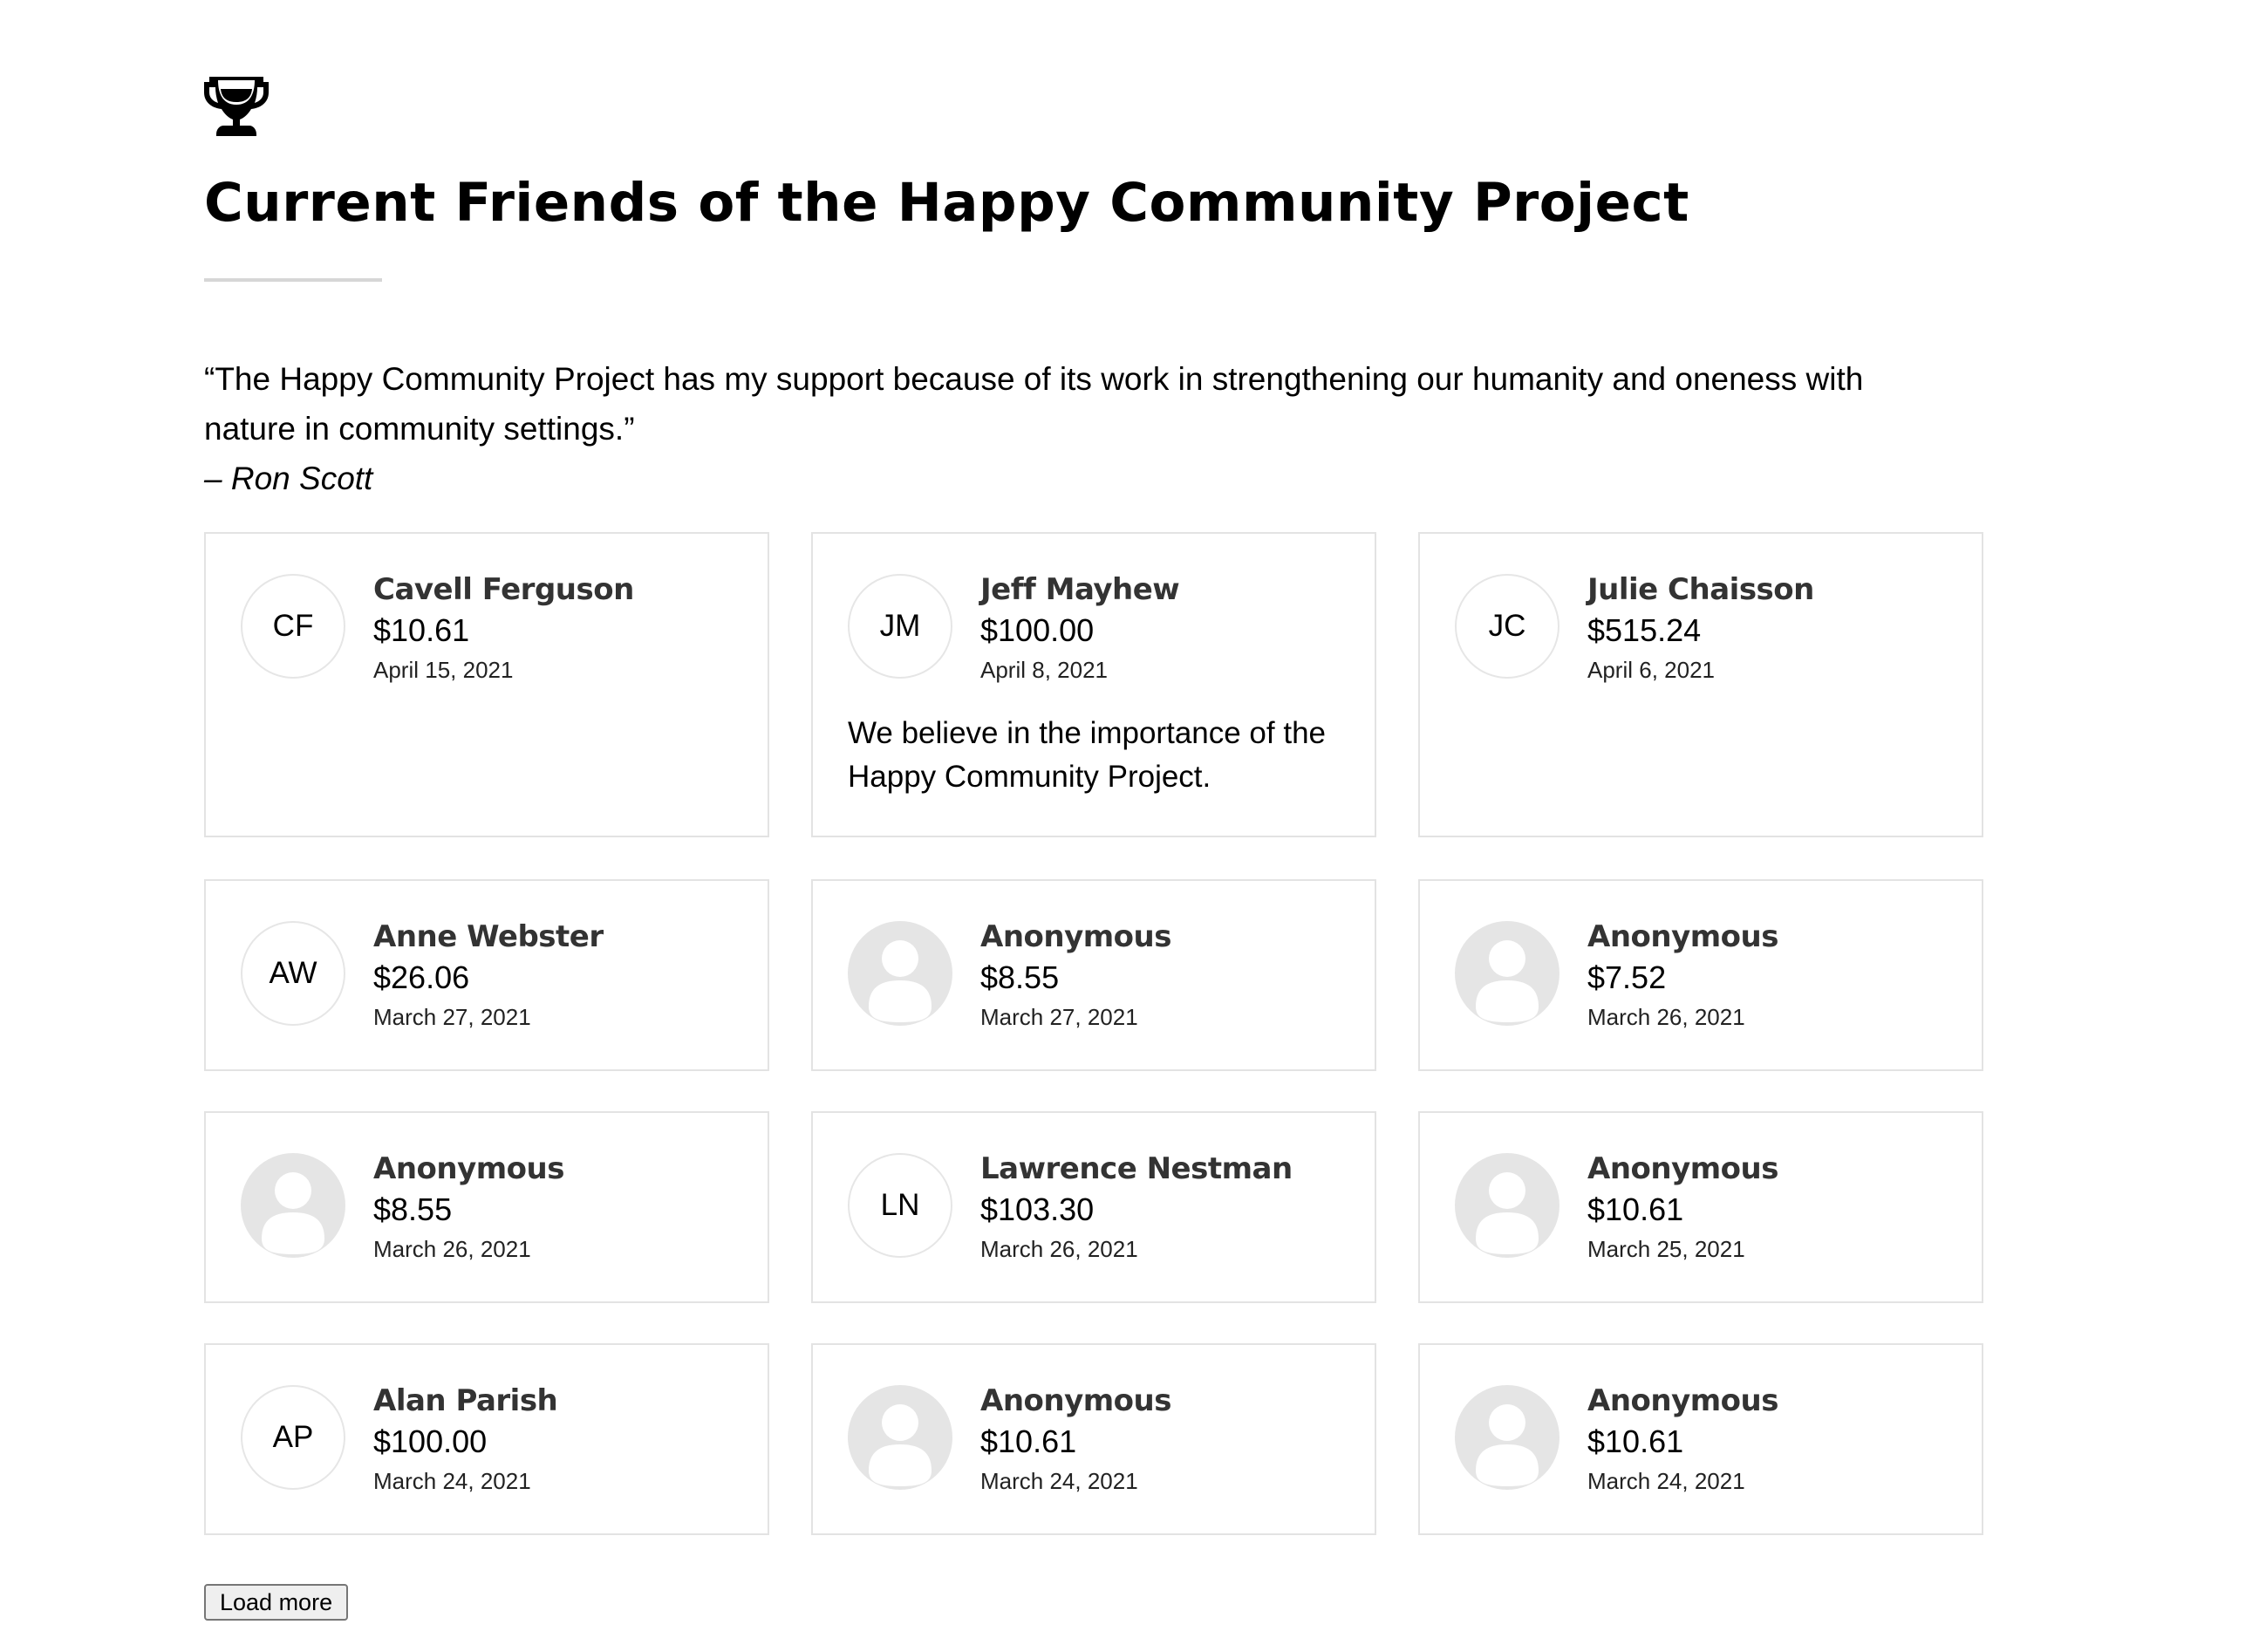  I want to click on load-more-button: Load more, so click(276, 1602).